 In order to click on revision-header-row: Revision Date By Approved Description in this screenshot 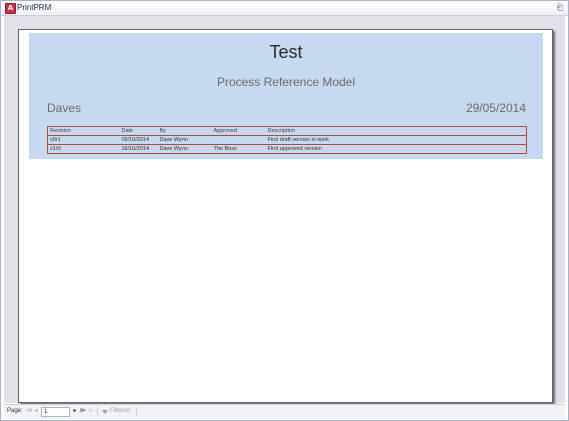, I will do `click(287, 131)`.